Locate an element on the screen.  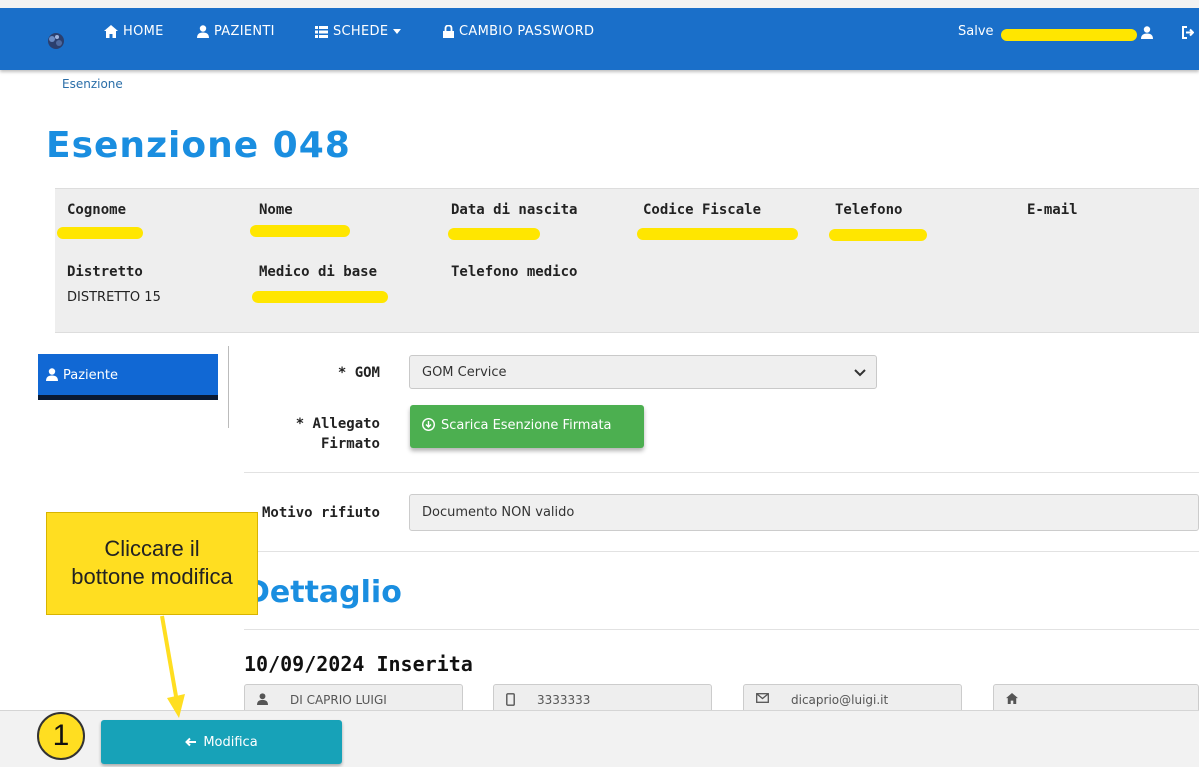
nav-cards-label: SCHEDE is located at coordinates (361, 31).